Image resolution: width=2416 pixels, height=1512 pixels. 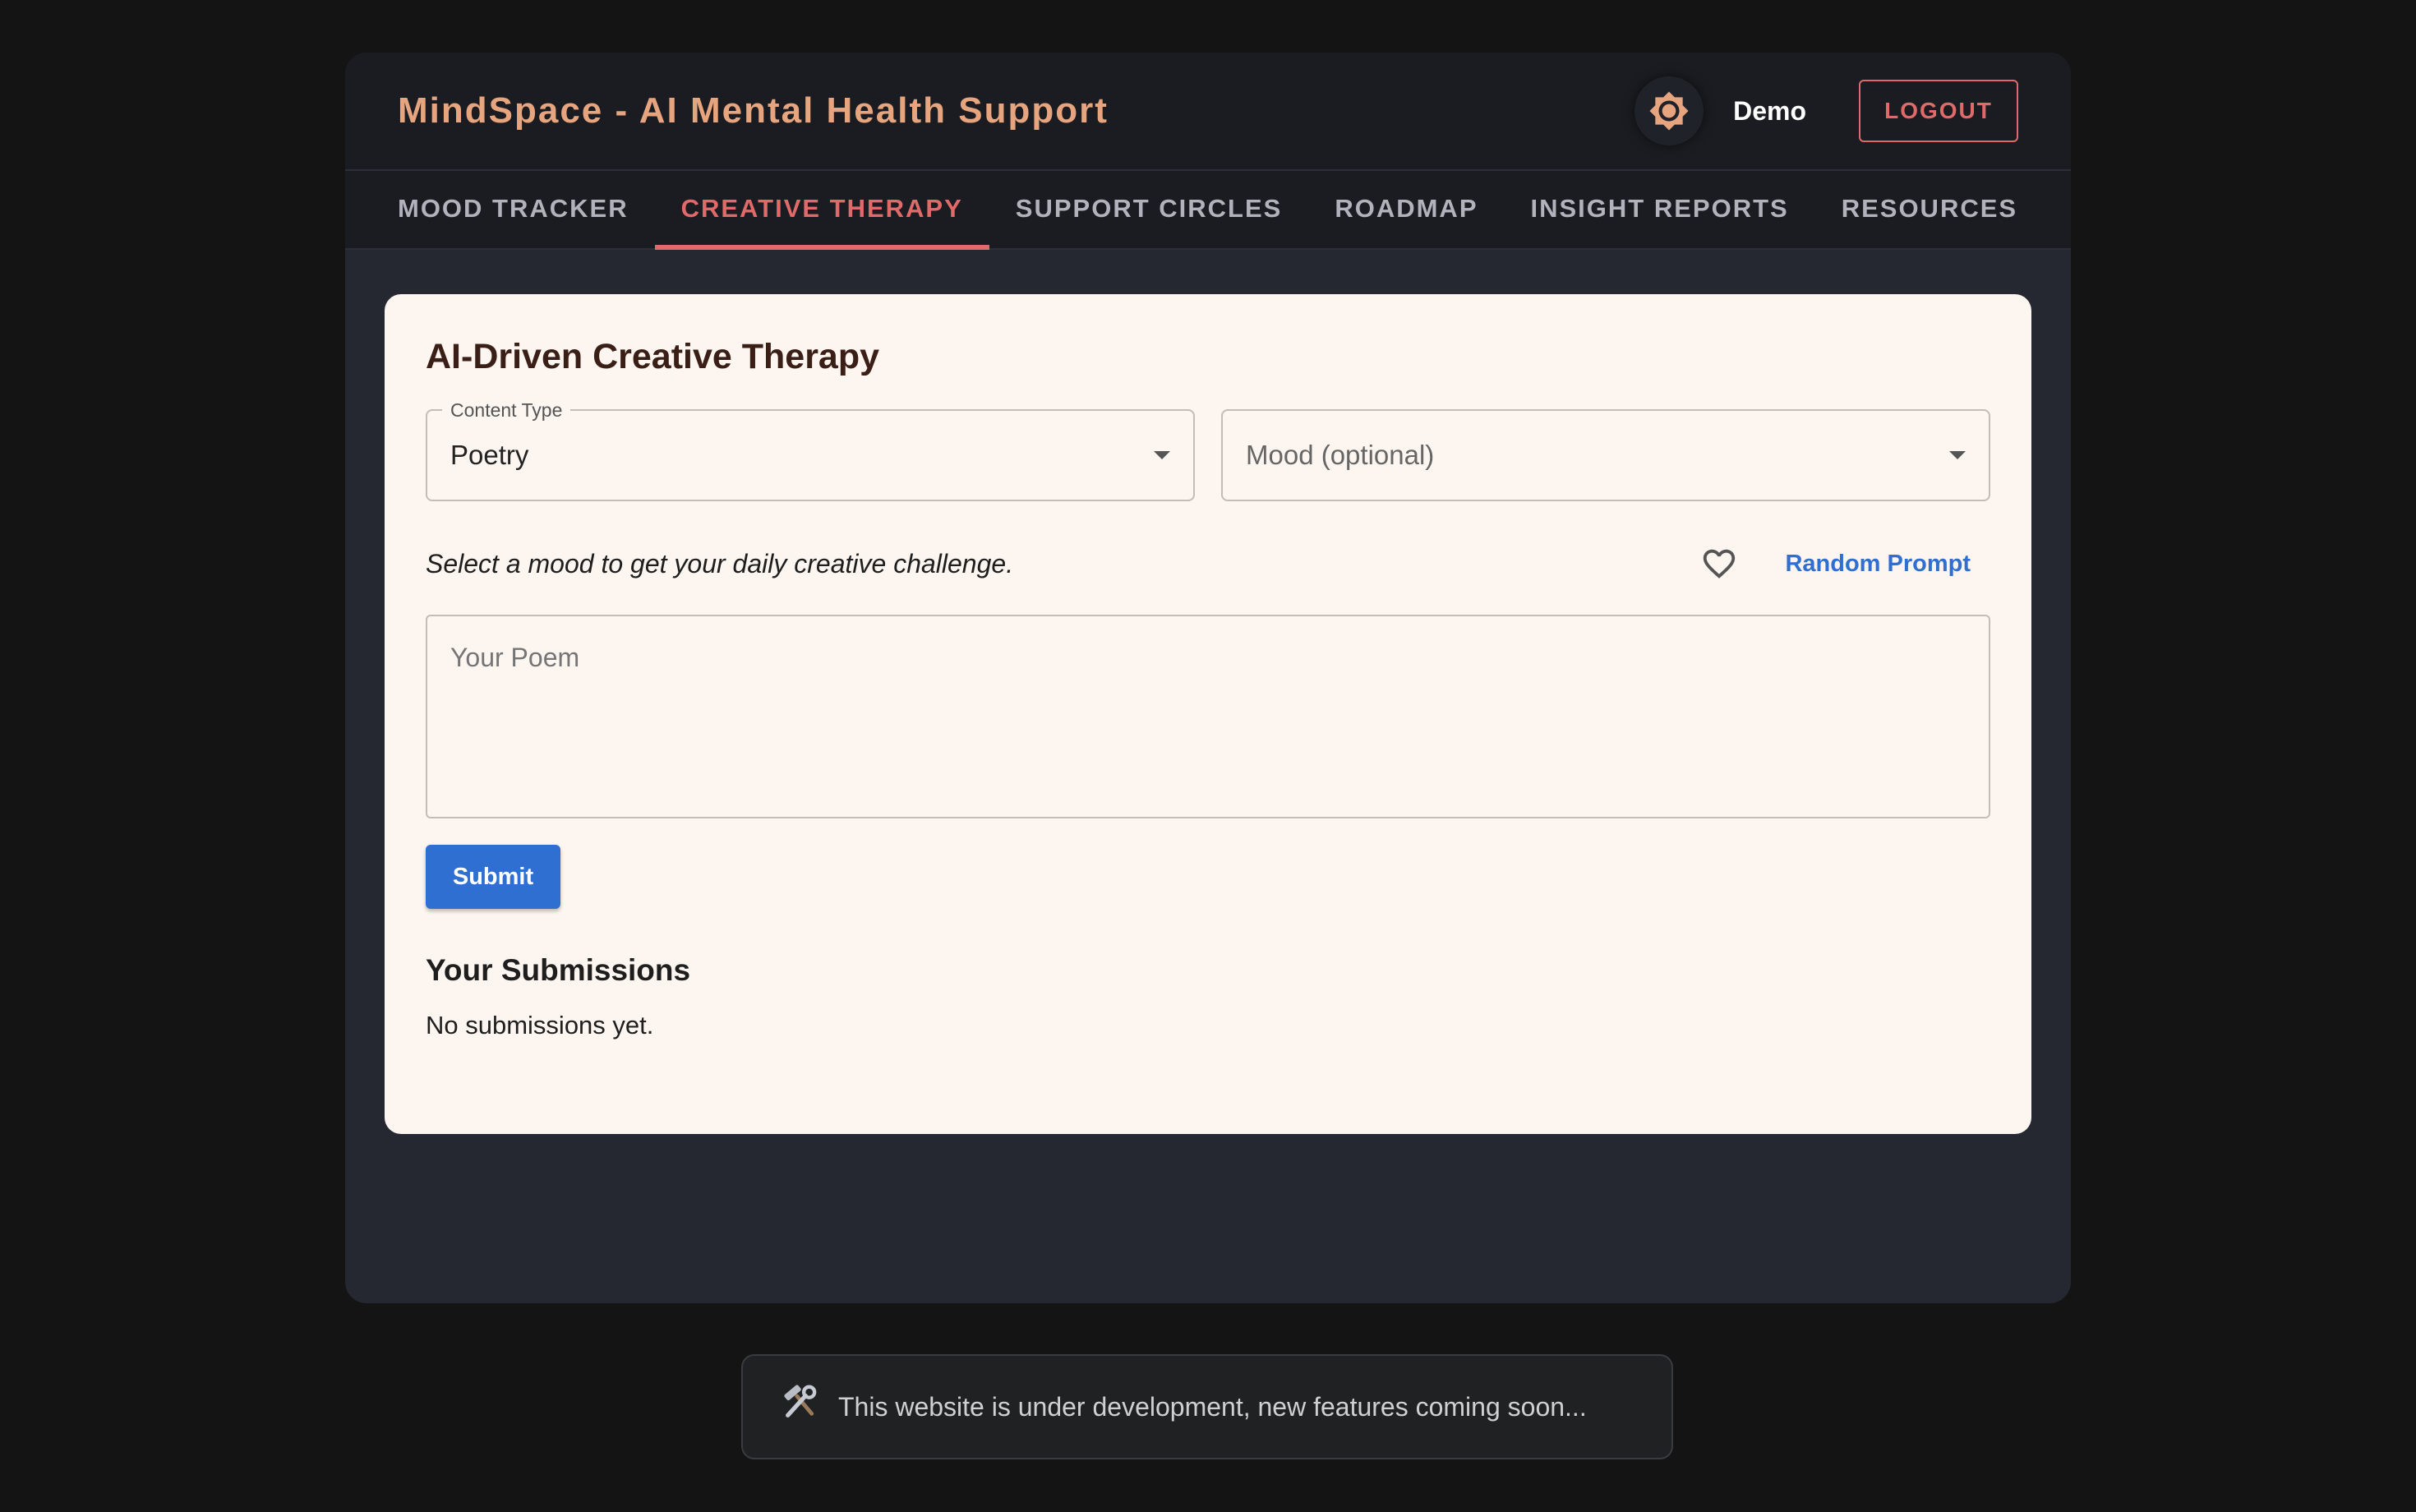 I want to click on heart-icon, so click(x=1720, y=564).